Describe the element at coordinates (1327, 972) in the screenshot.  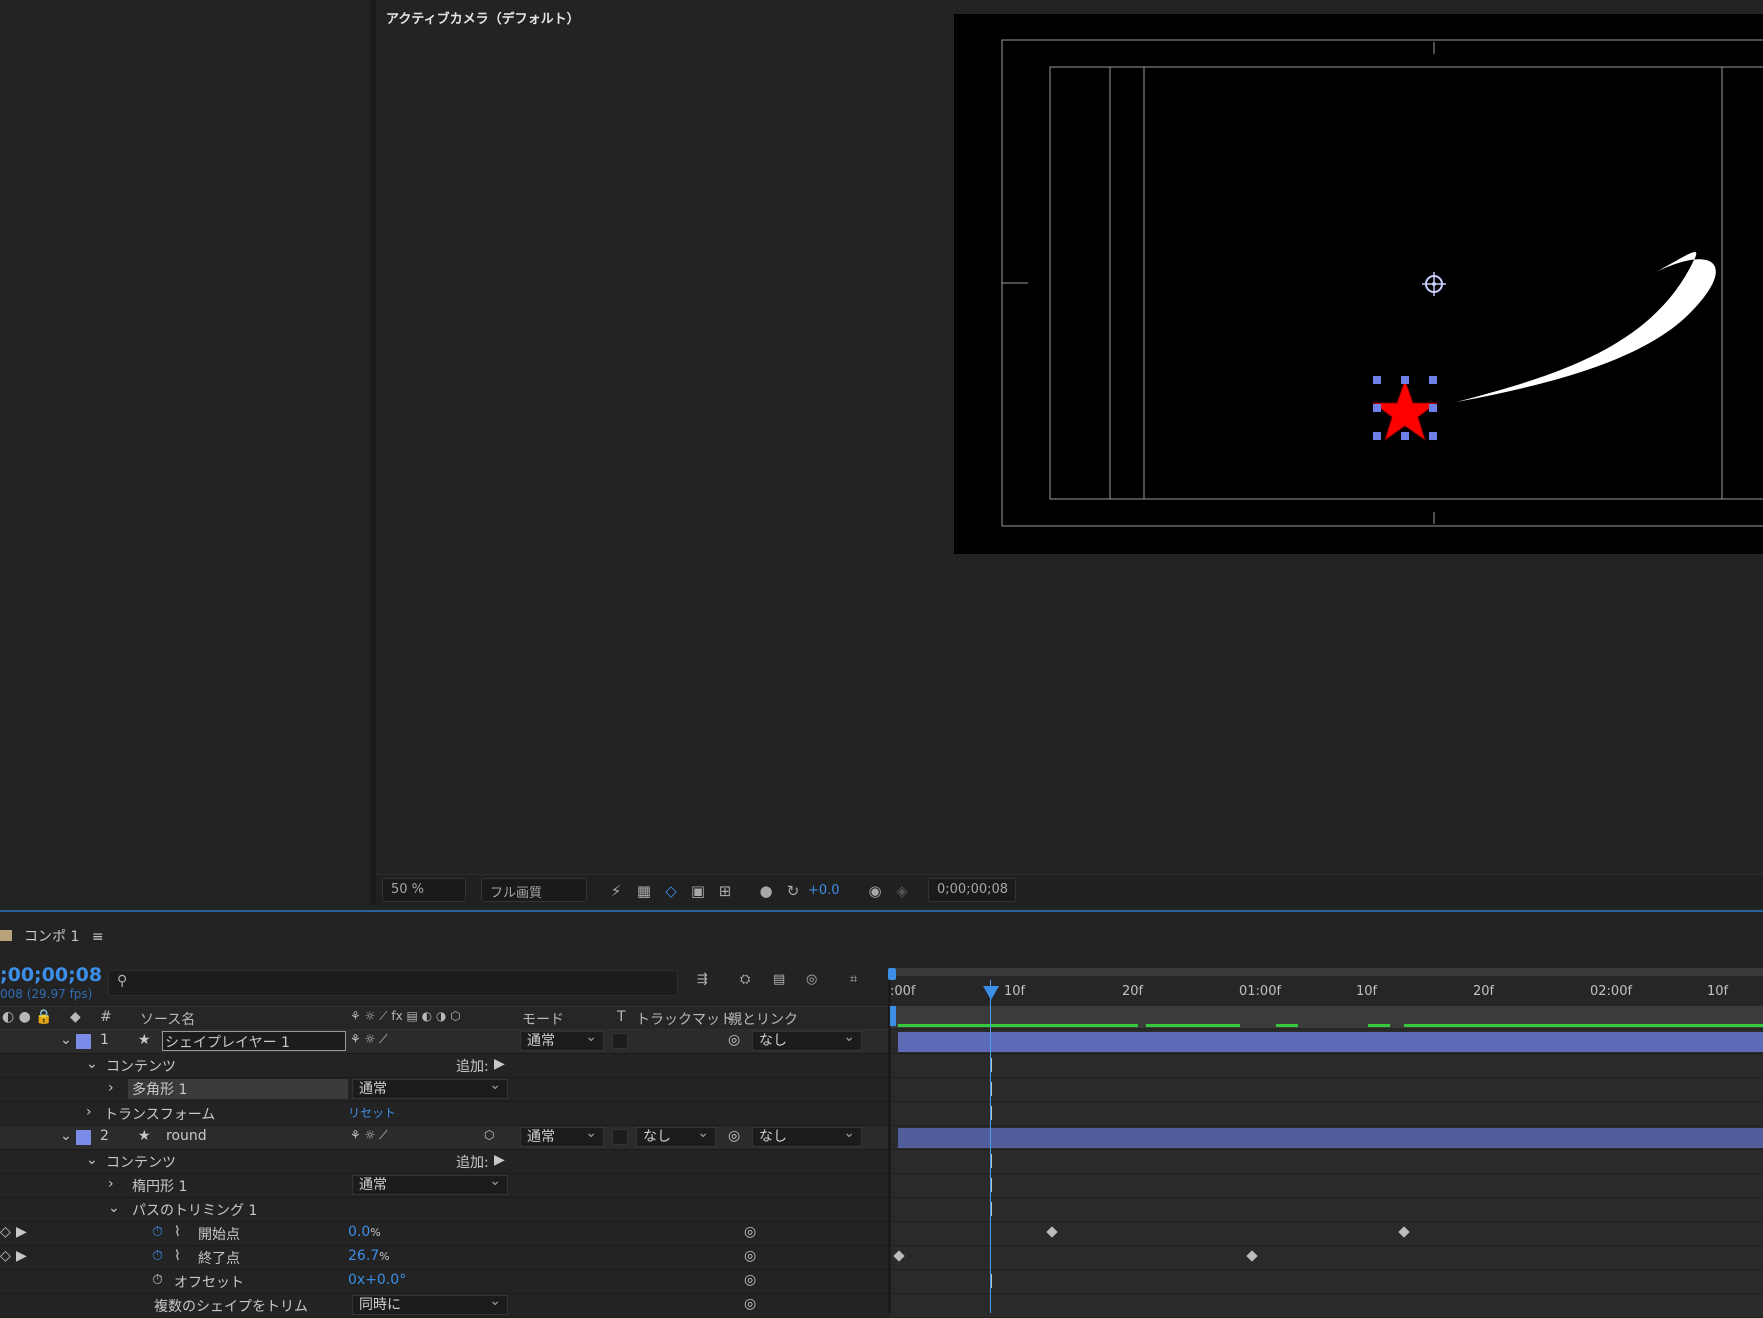
I see `time-navigator` at that location.